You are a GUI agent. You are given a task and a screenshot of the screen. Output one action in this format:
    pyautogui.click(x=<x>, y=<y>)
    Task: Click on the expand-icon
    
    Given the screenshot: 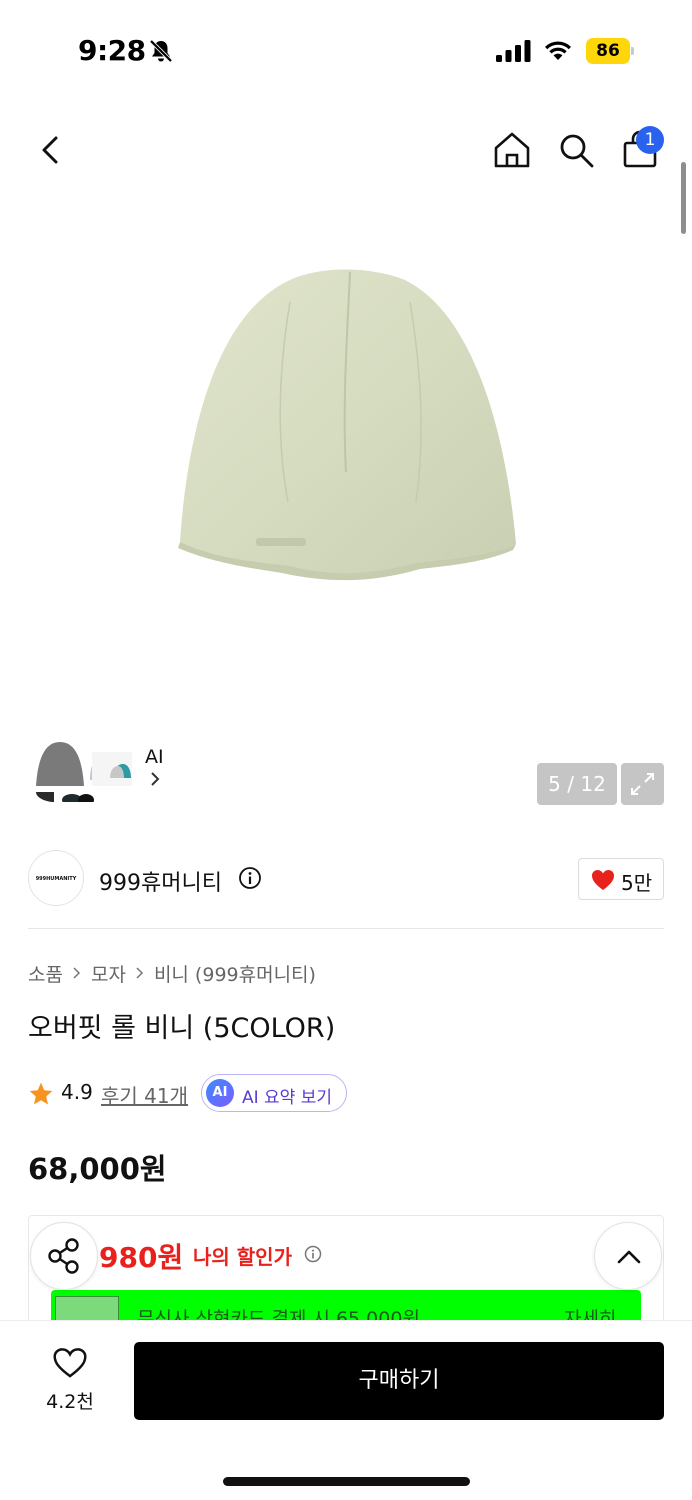 What is the action you would take?
    pyautogui.click(x=642, y=784)
    